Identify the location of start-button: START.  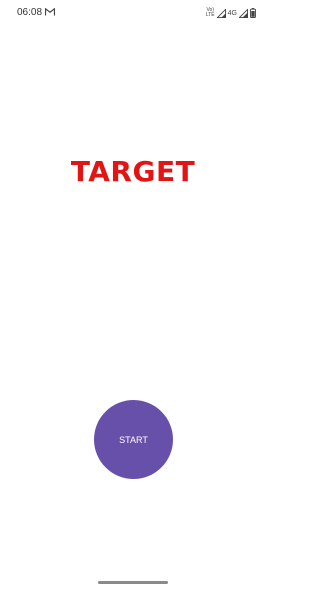
(133, 439).